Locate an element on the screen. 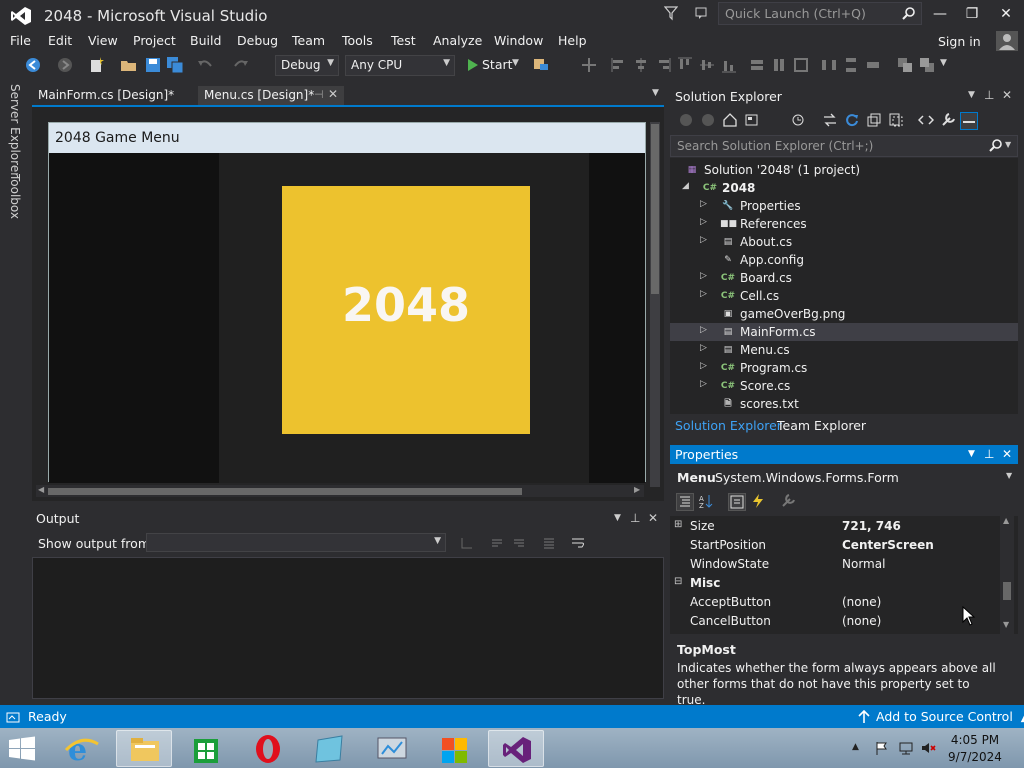 This screenshot has height=768, width=1024. designer-vertical-scrollbar is located at coordinates (655, 304).